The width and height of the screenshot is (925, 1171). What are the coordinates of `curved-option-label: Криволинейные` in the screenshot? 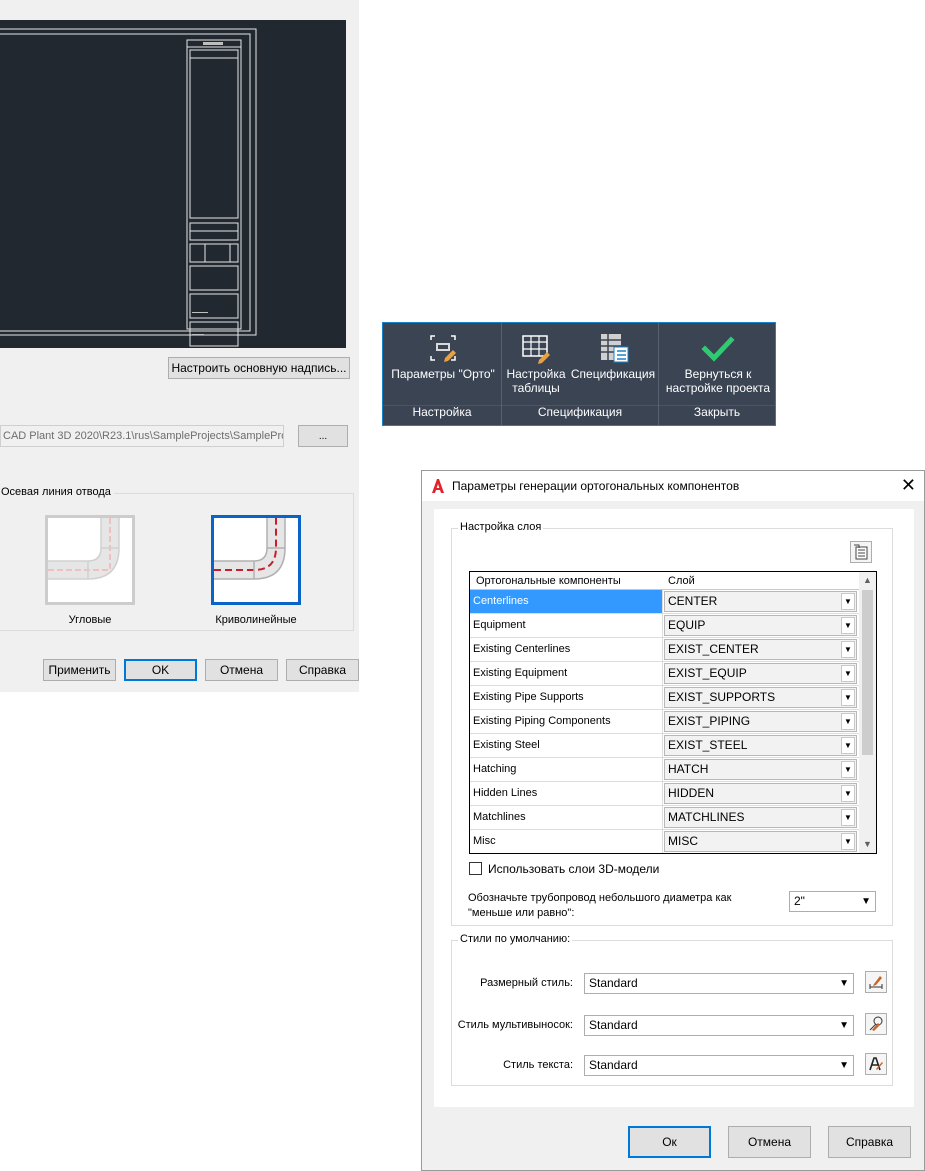 It's located at (256, 620).